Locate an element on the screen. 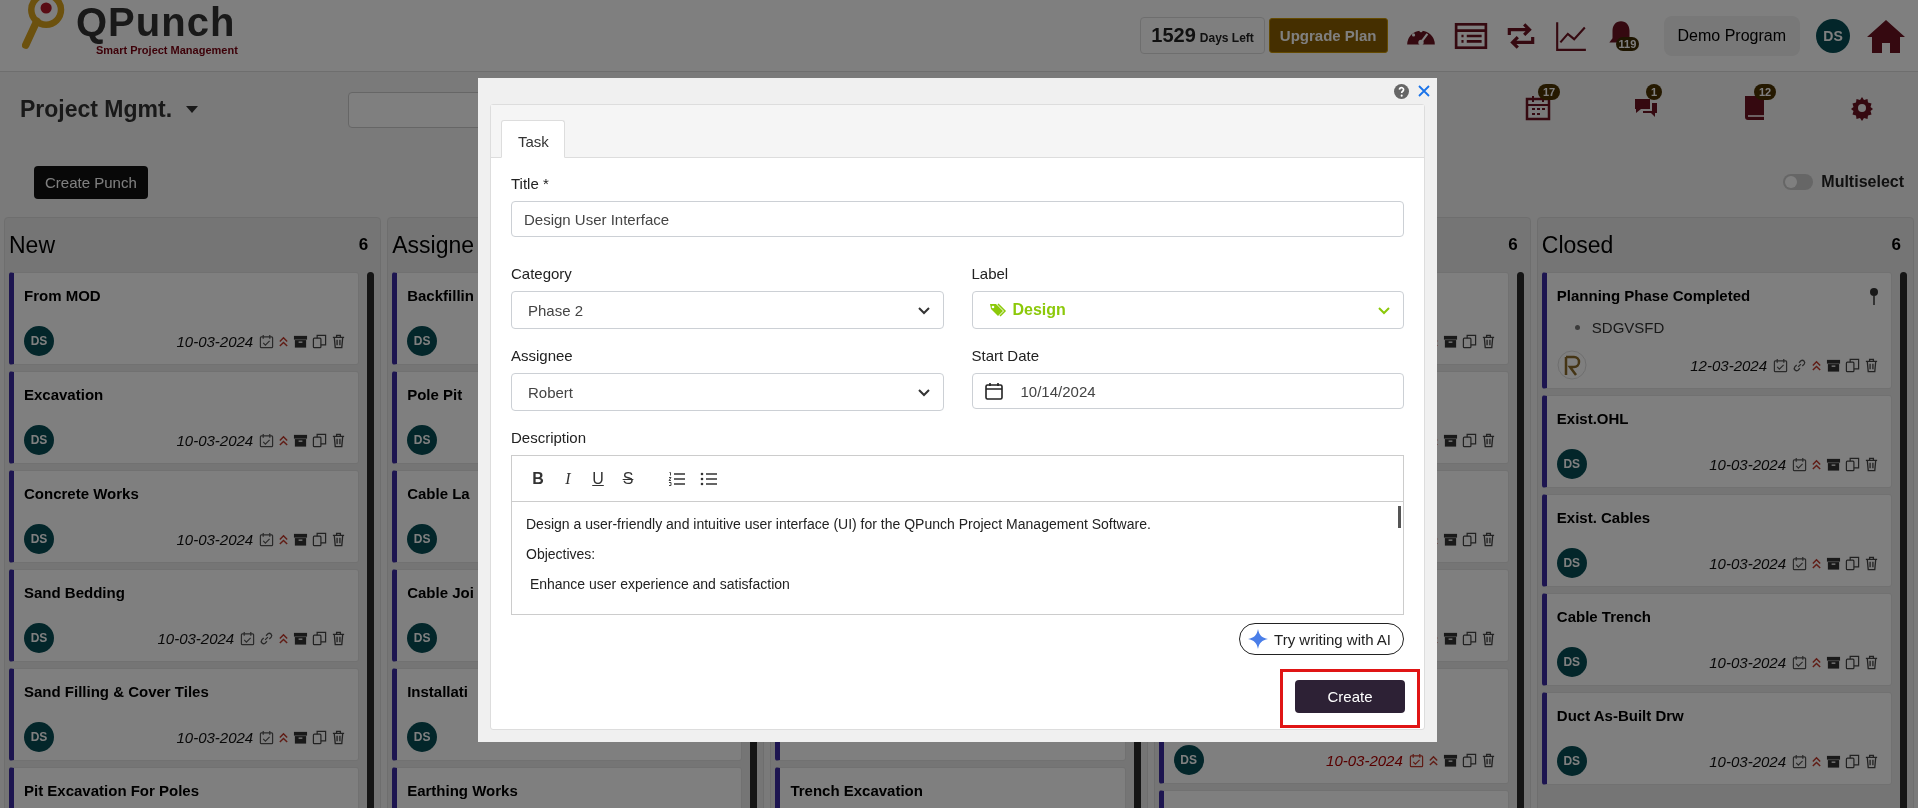  column-title: Assigne is located at coordinates (433, 245).